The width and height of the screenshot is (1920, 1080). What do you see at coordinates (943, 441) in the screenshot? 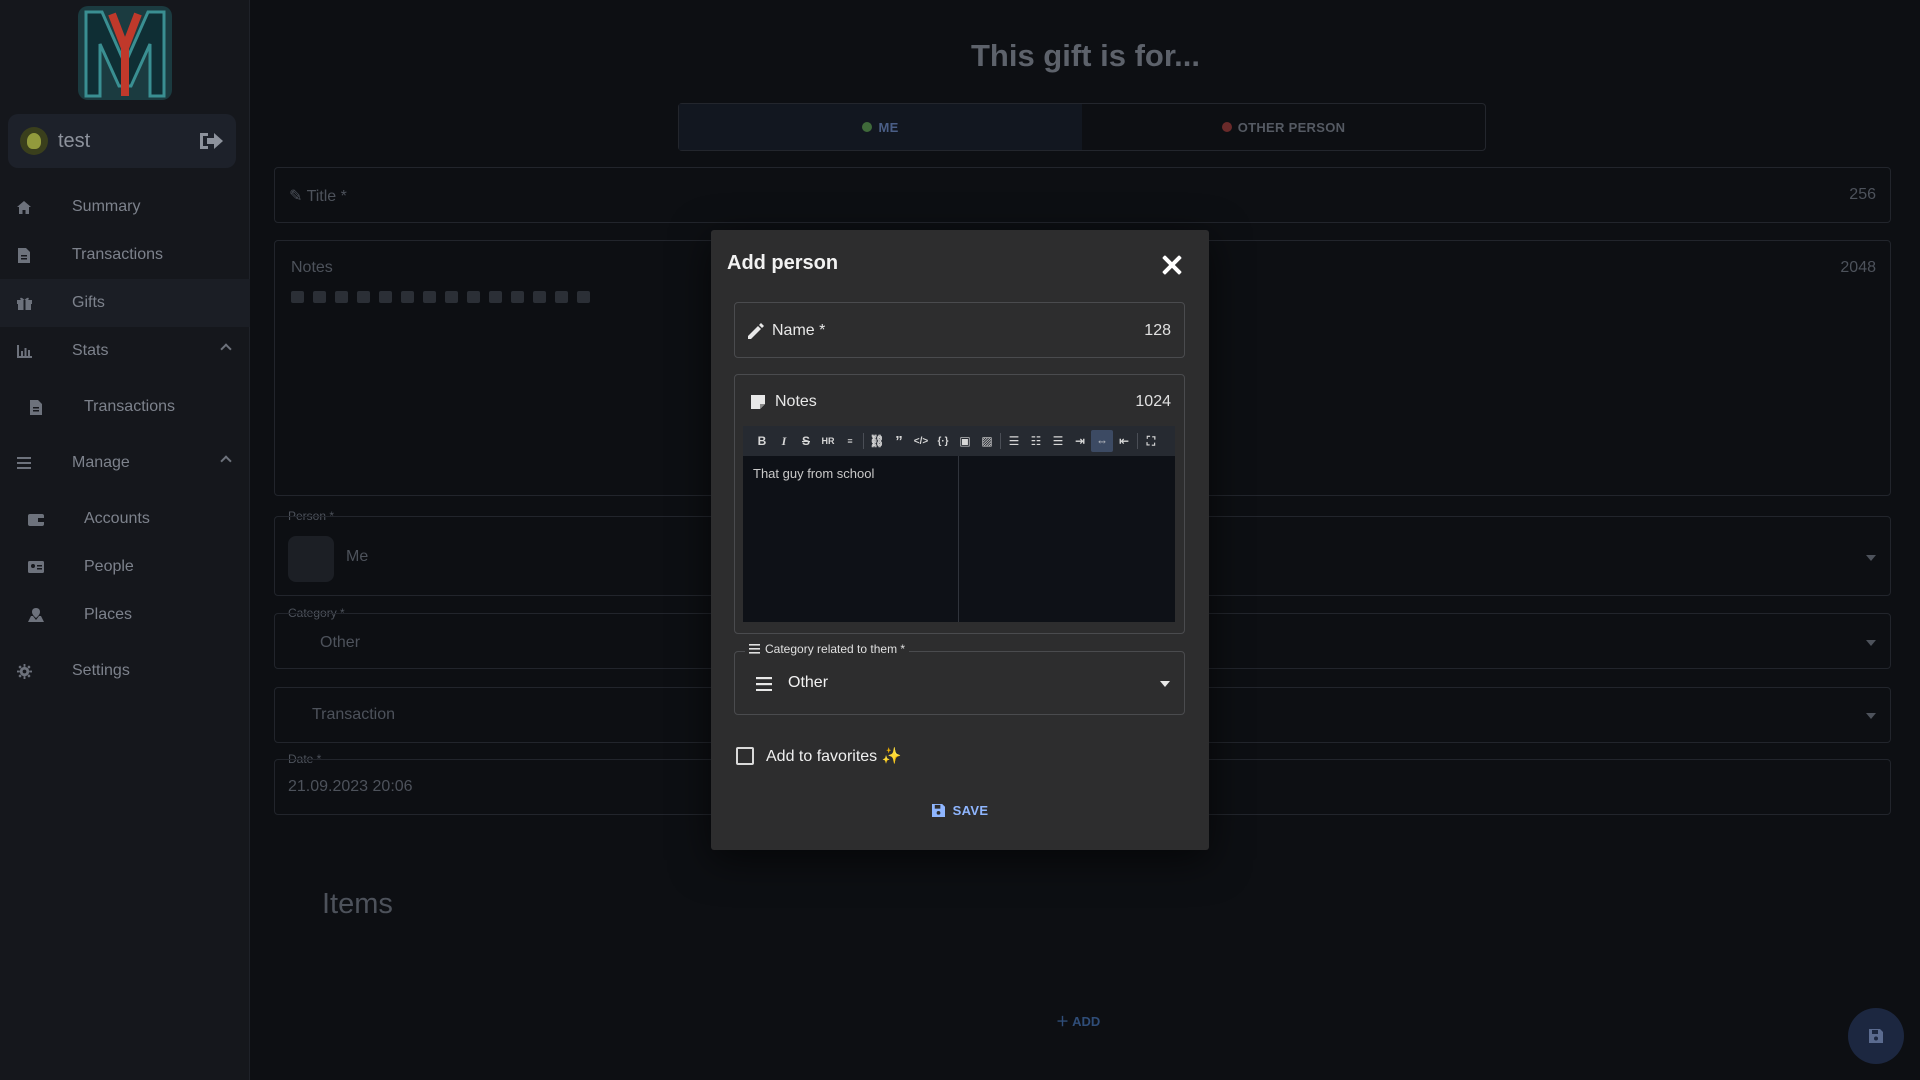
I see `code-block-icon: {·}` at bounding box center [943, 441].